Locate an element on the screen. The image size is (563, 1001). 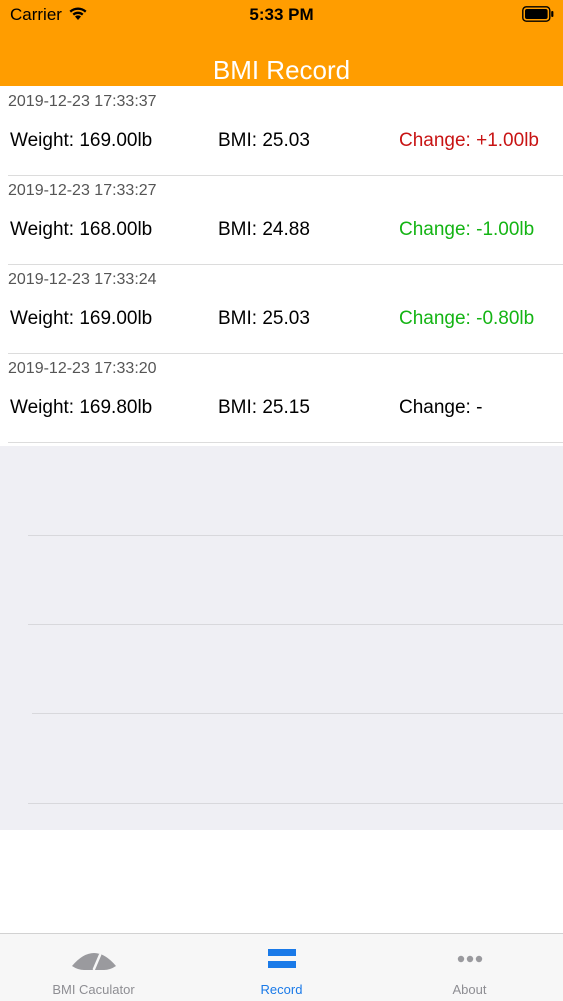
record-timestamp: 2019-12-23 17:33:24 is located at coordinates (82, 279).